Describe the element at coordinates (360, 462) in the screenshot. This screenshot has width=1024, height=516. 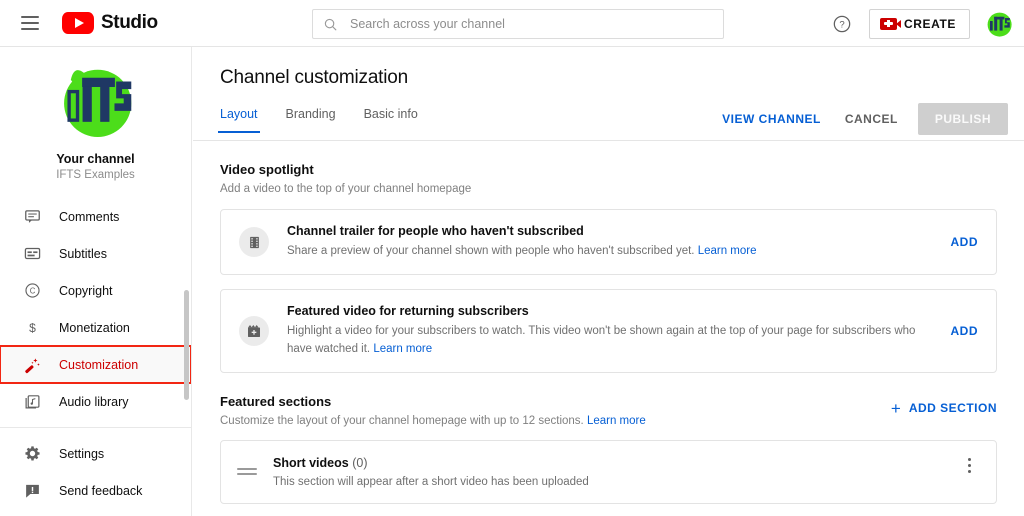
I see `section-row-count: (0)` at that location.